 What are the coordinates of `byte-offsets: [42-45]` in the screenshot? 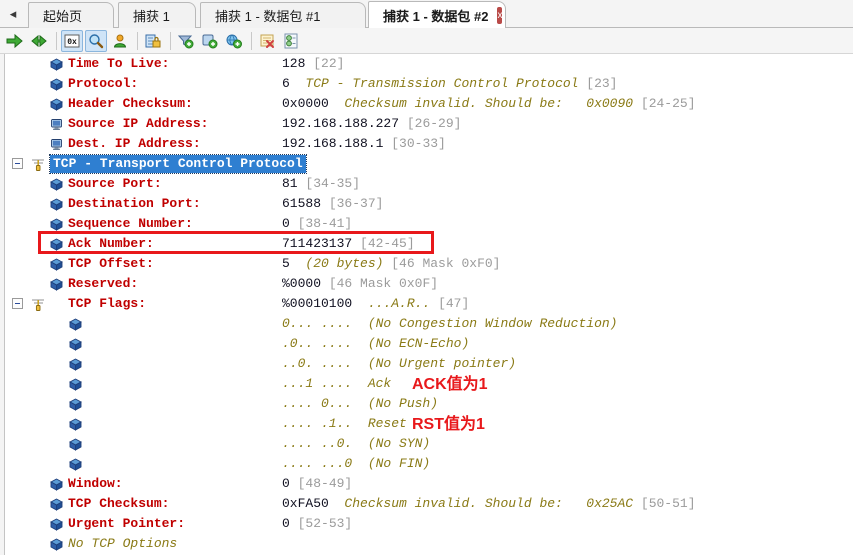 It's located at (387, 243).